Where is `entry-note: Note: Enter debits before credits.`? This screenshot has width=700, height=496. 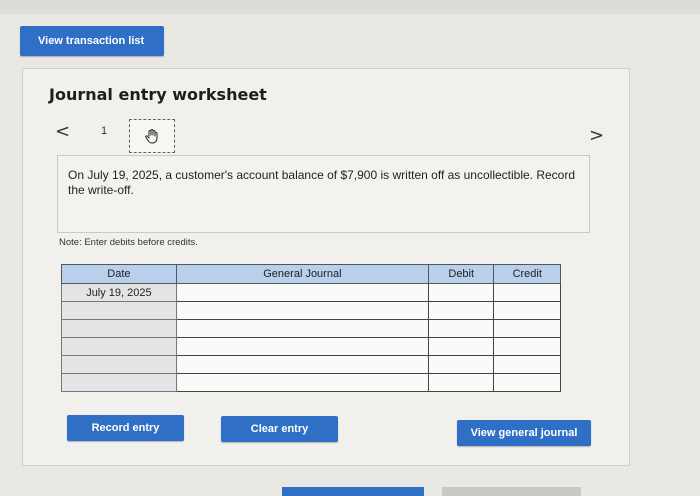 entry-note: Note: Enter debits before credits. is located at coordinates (128, 242).